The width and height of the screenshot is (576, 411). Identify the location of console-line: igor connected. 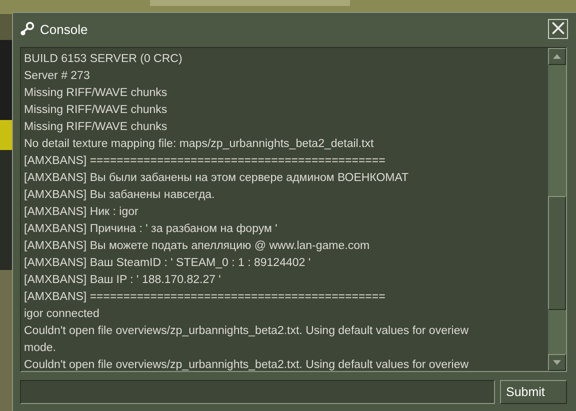
(62, 314).